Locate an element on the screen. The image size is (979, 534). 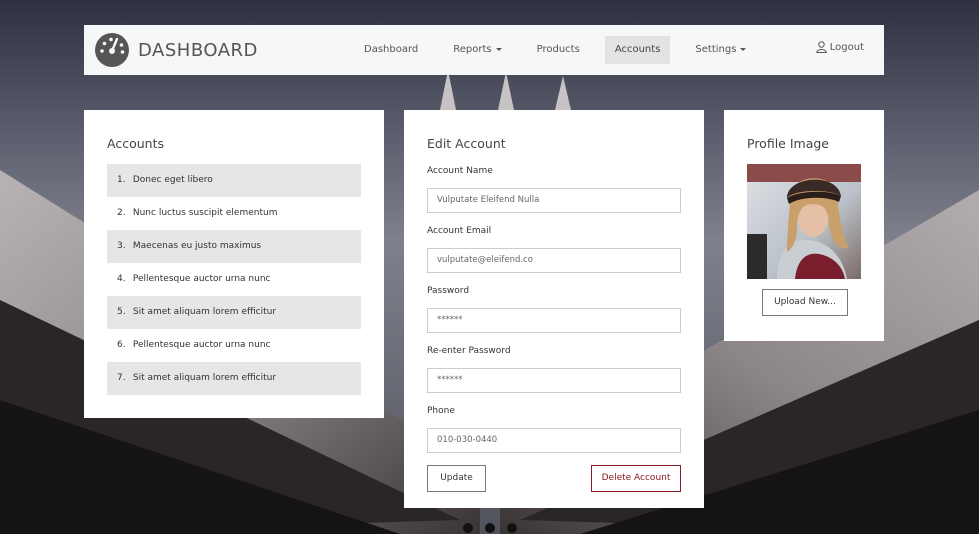
list-item: 5. Sit amet aliquam lorem efficitur is located at coordinates (234, 312).